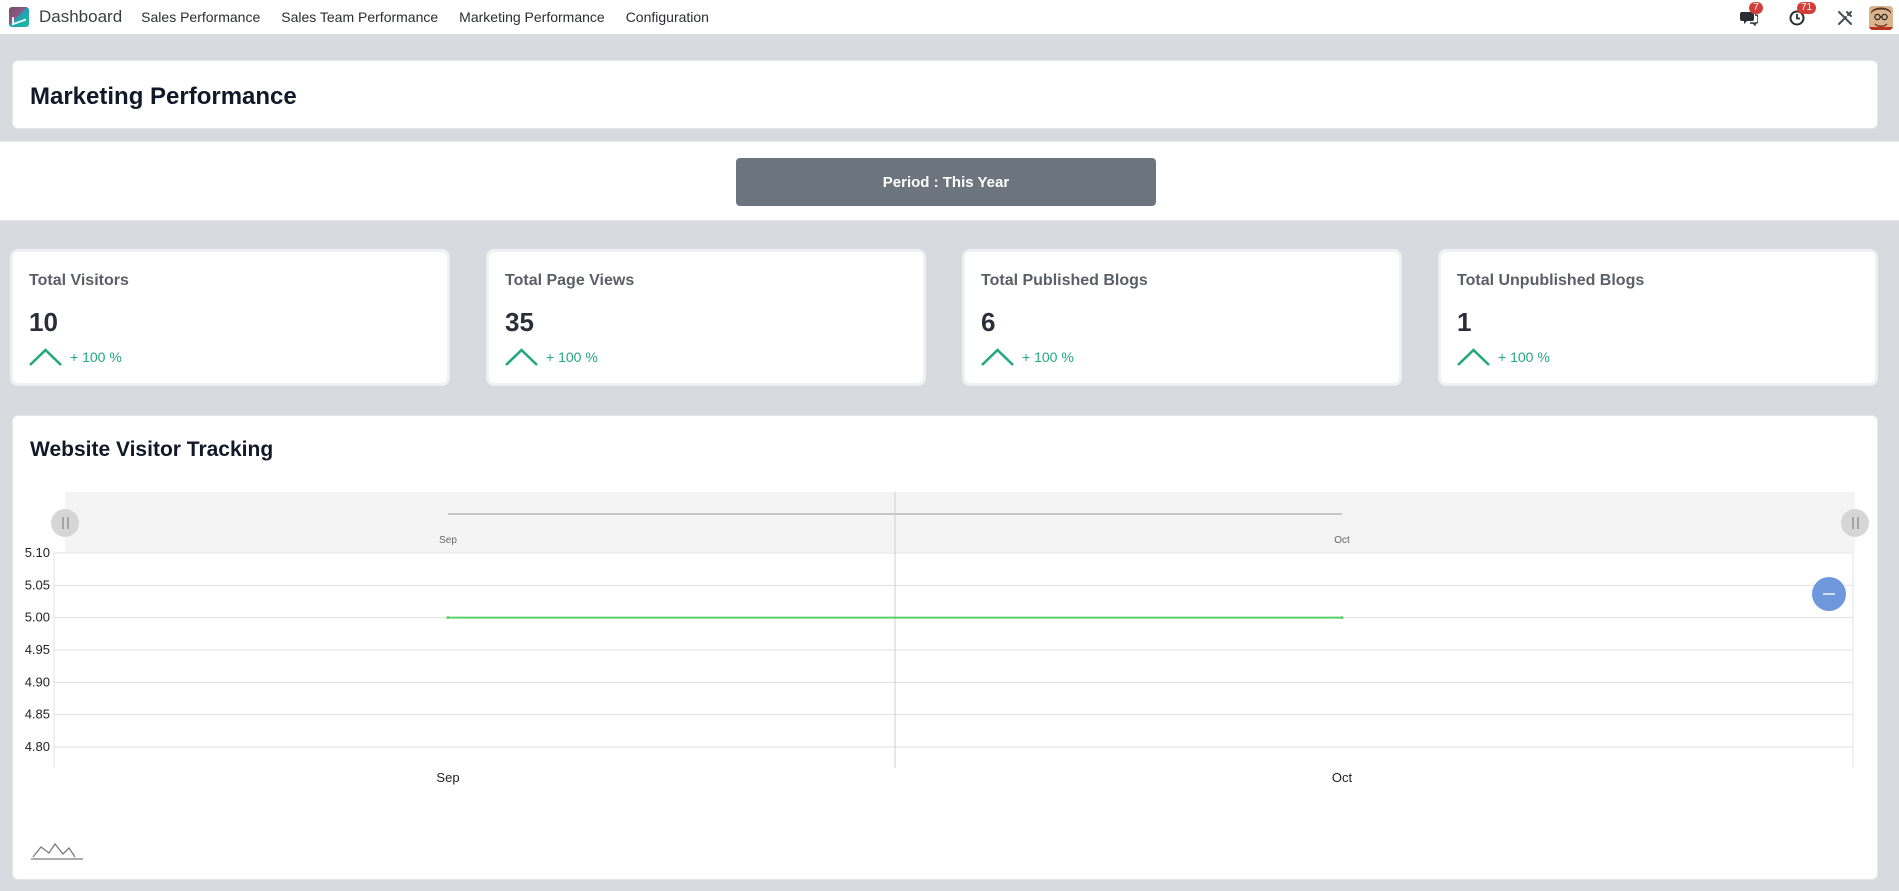 Image resolution: width=1899 pixels, height=891 pixels. Describe the element at coordinates (163, 96) in the screenshot. I see `page-title: Marketing Performance` at that location.